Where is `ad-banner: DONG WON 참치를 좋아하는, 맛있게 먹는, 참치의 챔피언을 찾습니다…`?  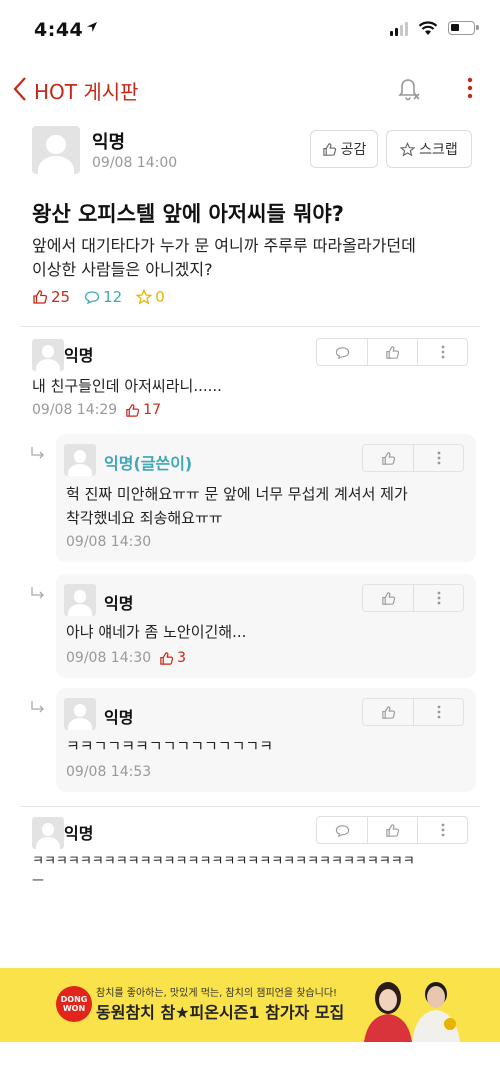 ad-banner: DONG WON 참치를 좋아하는, 맛있게 먹는, 참치의 챔피언을 찾습니다… is located at coordinates (250, 1005).